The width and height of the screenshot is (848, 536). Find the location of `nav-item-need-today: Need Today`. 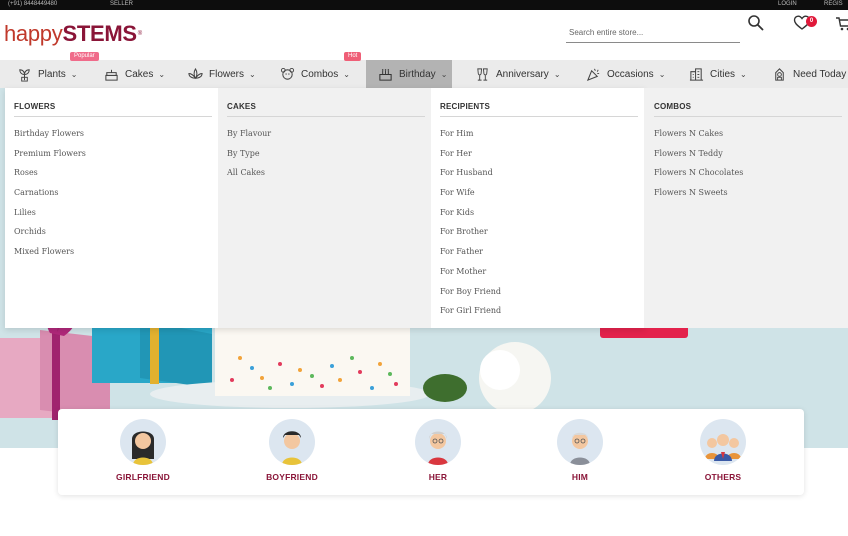

nav-item-need-today: Need Today is located at coordinates (809, 74).